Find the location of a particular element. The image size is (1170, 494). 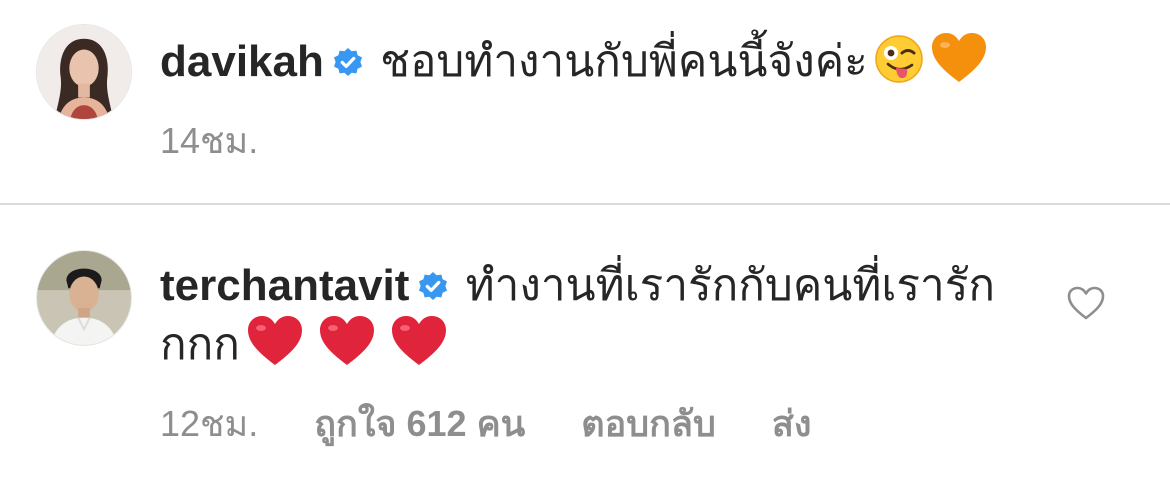

comment-text: ชอบทำงานกับพี่คนนี้จังค่ะ is located at coordinates (624, 61).